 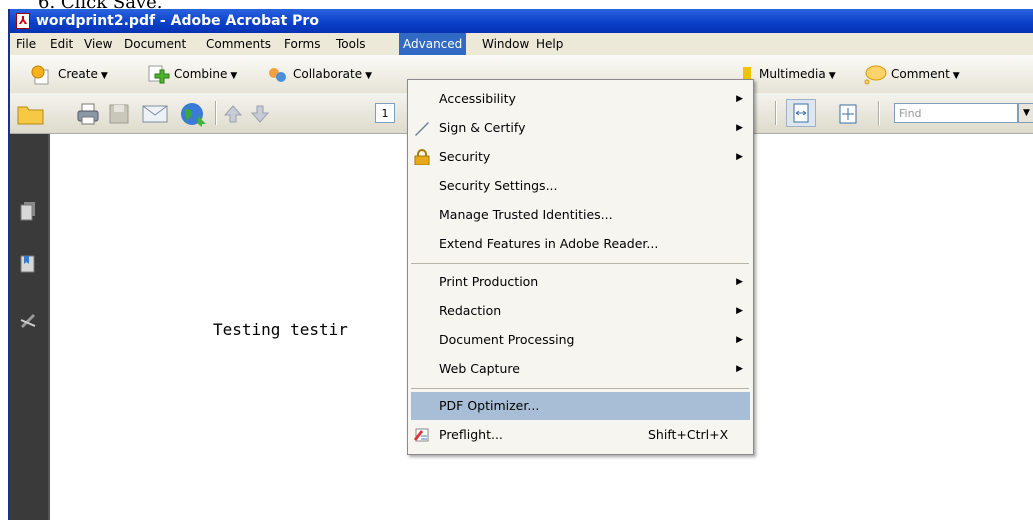 What do you see at coordinates (580, 435) in the screenshot?
I see `menu-item-preflight: Preflight... Shift+Ctrl+X` at bounding box center [580, 435].